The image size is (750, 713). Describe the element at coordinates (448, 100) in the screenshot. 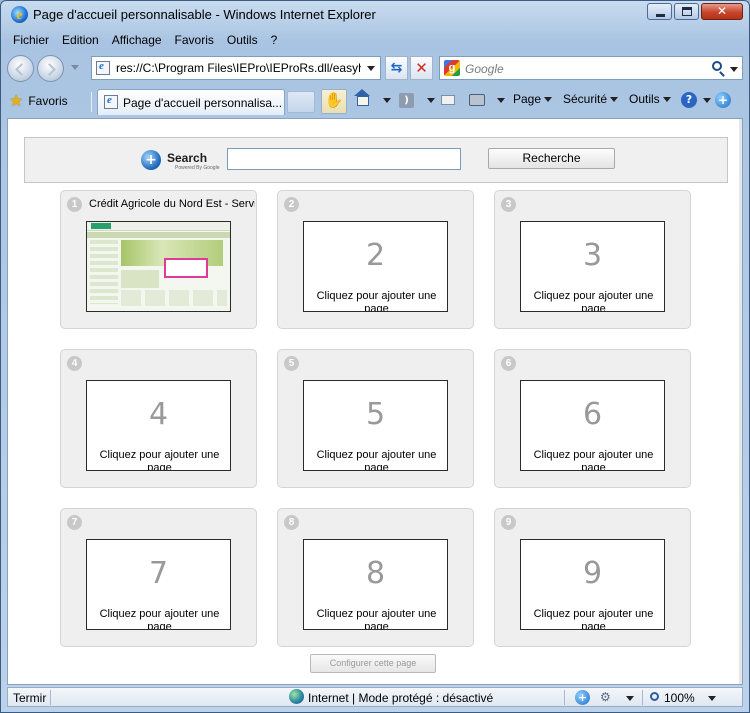

I see `mail-icon` at that location.